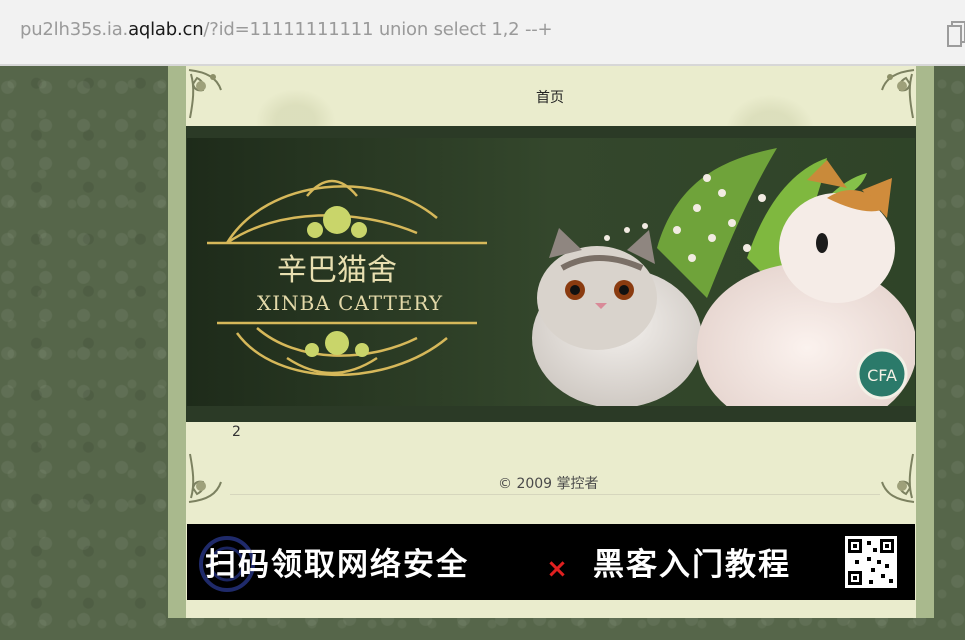 This screenshot has width=965, height=640. Describe the element at coordinates (692, 565) in the screenshot. I see `ad-text-right: 黑客入门教程` at that location.